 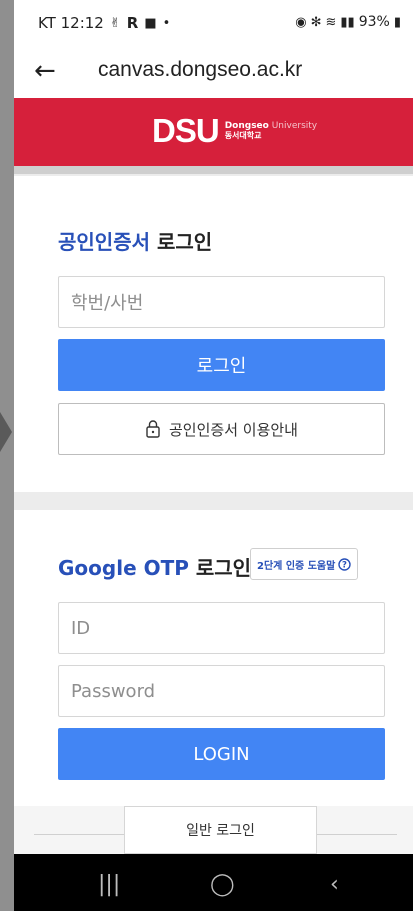 I want to click on browser-url-bar: ← canvas.dongseo.ac.kr, so click(x=213, y=72).